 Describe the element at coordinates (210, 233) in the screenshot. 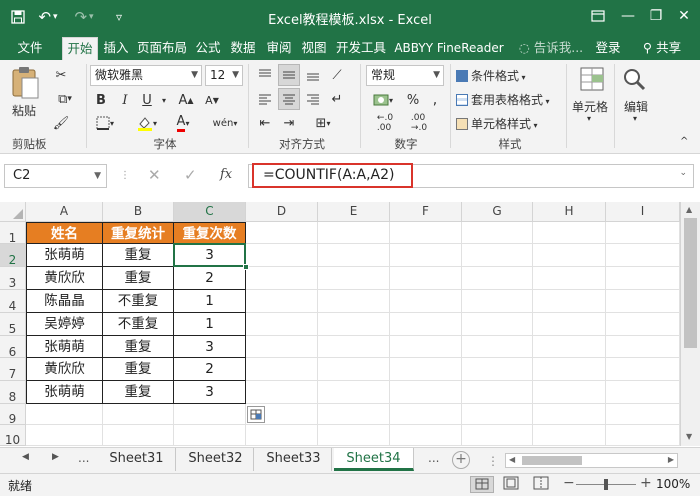

I see `table-header-cell: 重复次数` at that location.